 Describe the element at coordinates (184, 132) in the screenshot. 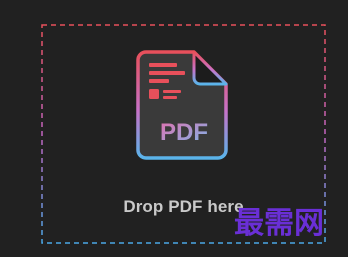

I see `pdf-icon-label: PDF` at that location.